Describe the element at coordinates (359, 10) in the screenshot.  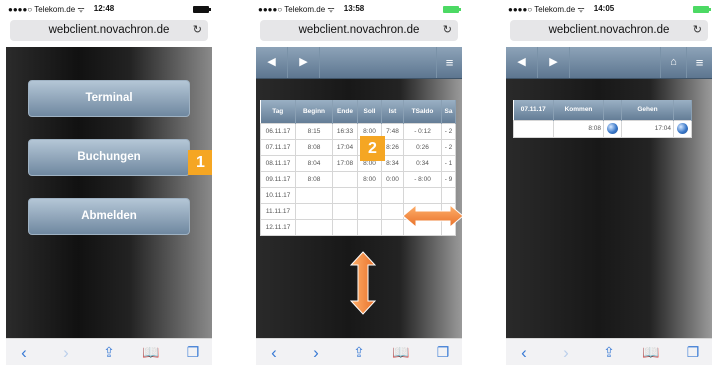
I see `status-bar: ●●●●○ Telekom.de ᯤ 13:58` at that location.